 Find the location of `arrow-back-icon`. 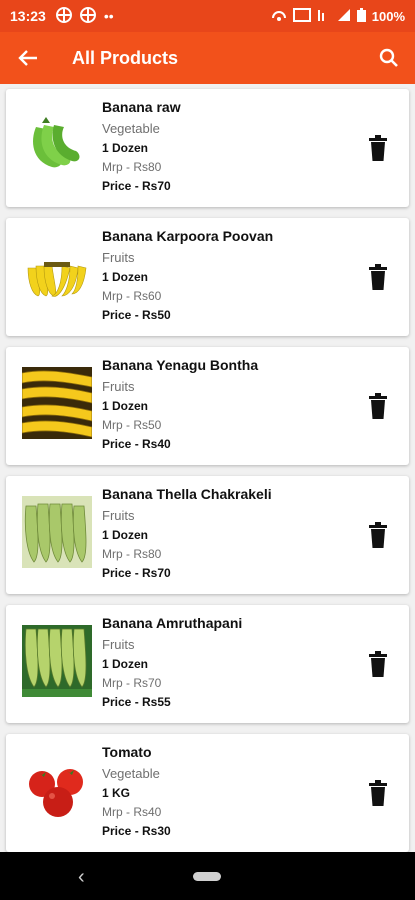

arrow-back-icon is located at coordinates (27, 58).